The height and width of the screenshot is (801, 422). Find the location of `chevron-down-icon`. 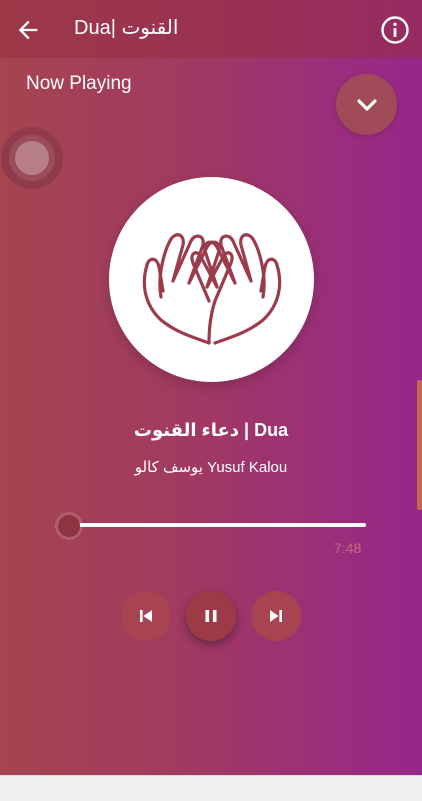

chevron-down-icon is located at coordinates (366, 104).